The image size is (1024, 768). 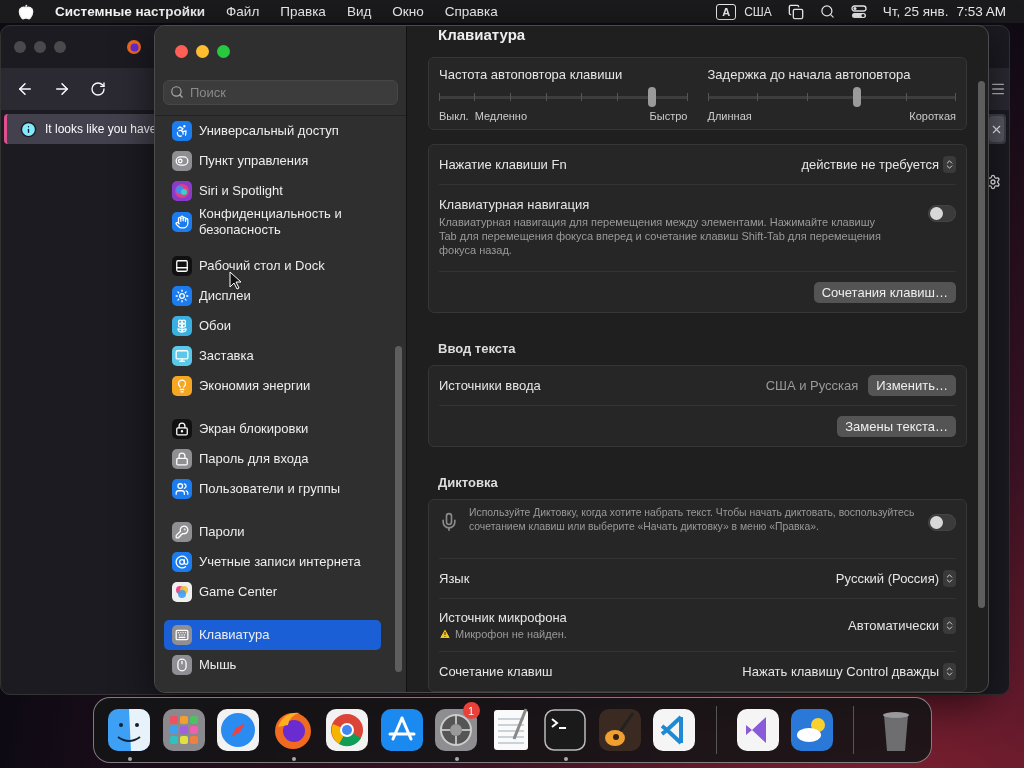 What do you see at coordinates (482, 34) in the screenshot?
I see `page-title: Клавиатура` at bounding box center [482, 34].